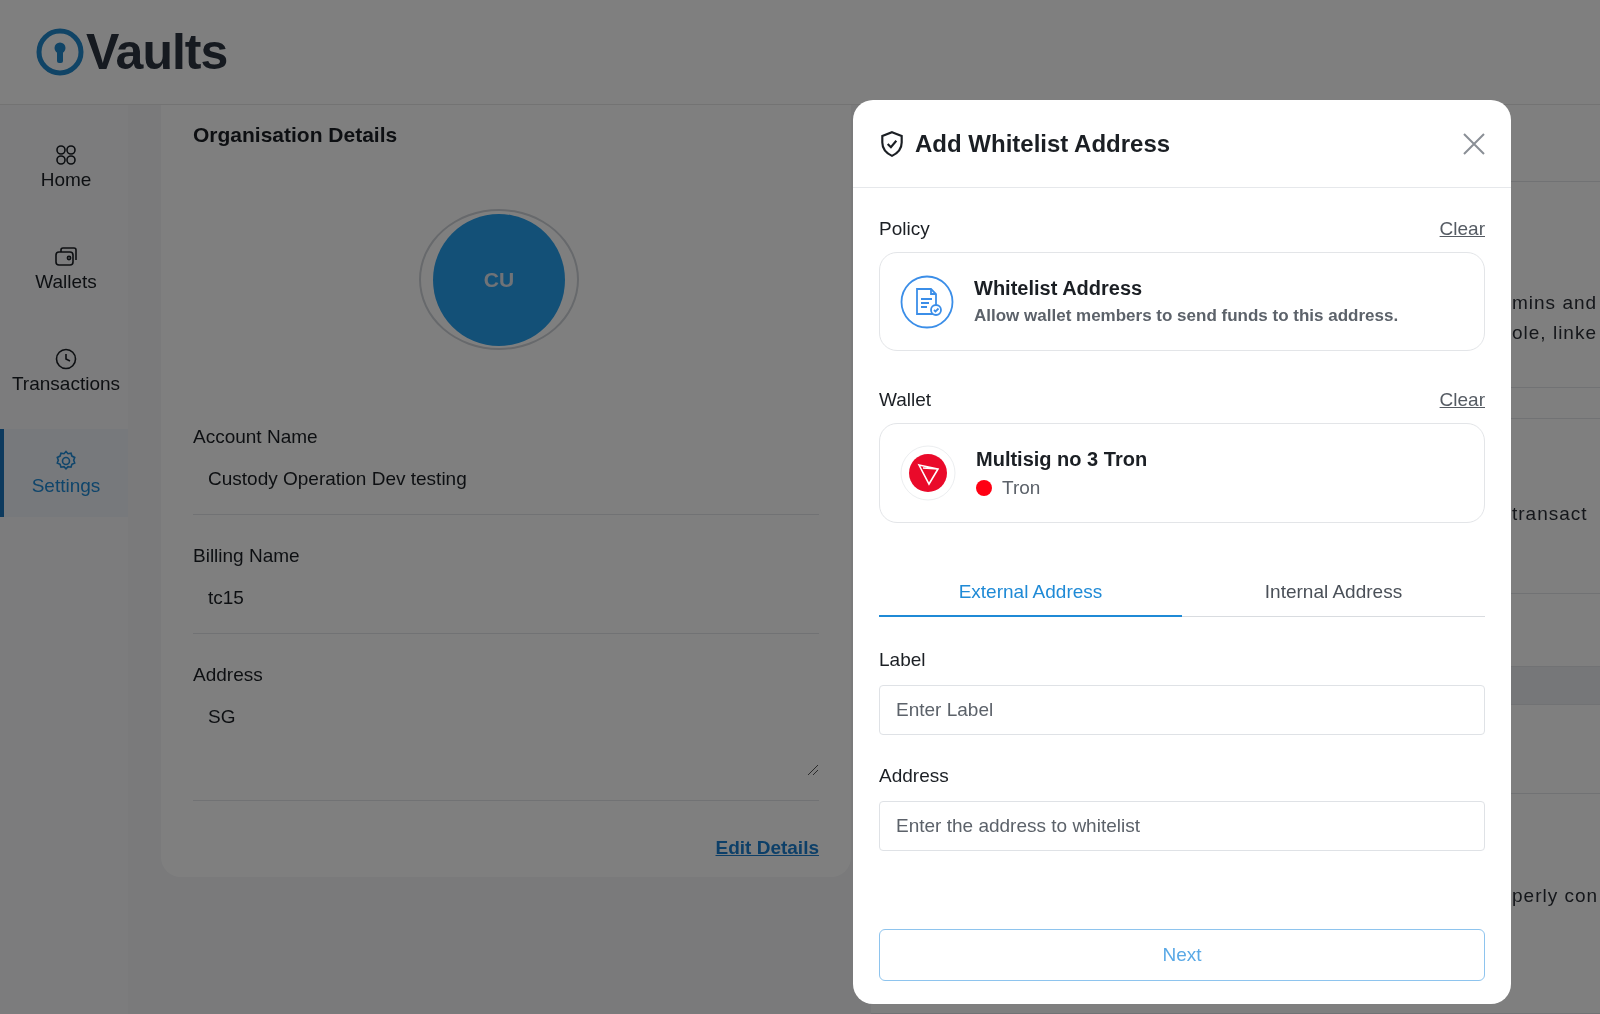  What do you see at coordinates (66, 257) in the screenshot?
I see `wallet-icon` at bounding box center [66, 257].